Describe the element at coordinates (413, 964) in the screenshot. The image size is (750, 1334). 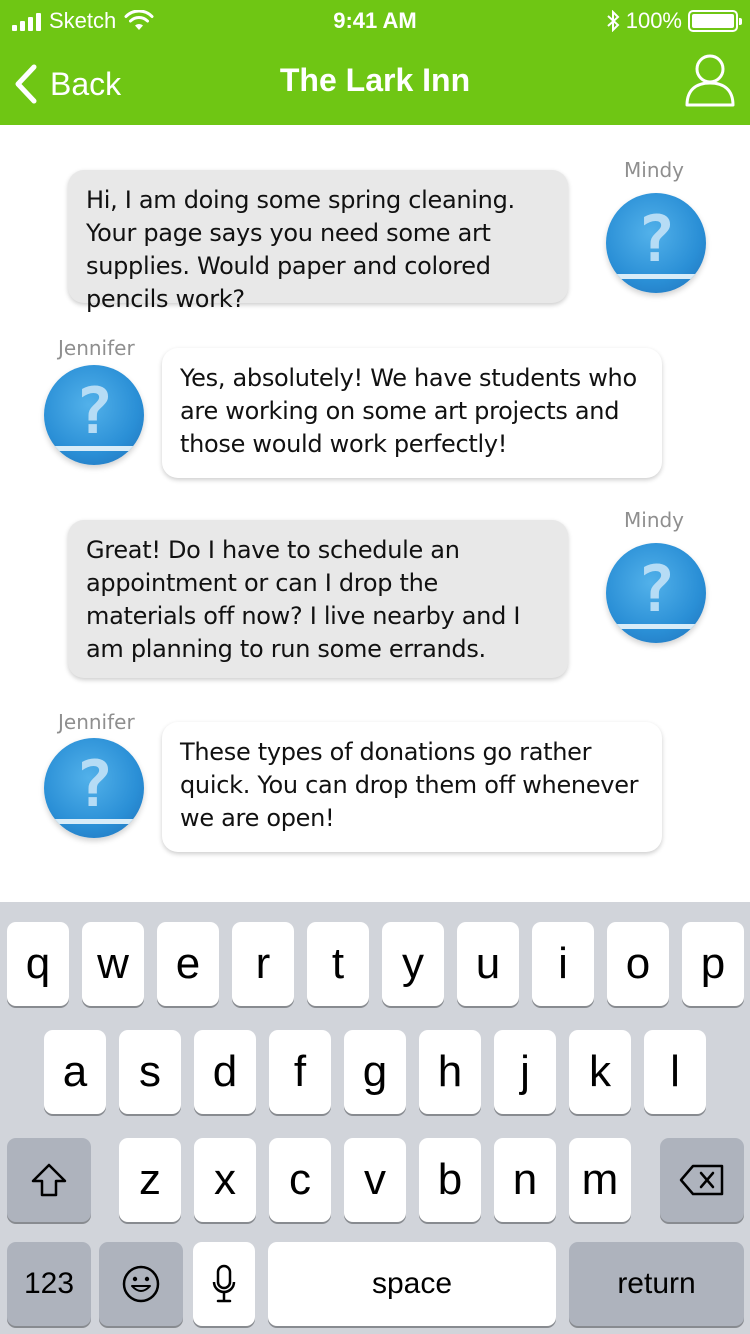
I see `key-y: y` at that location.